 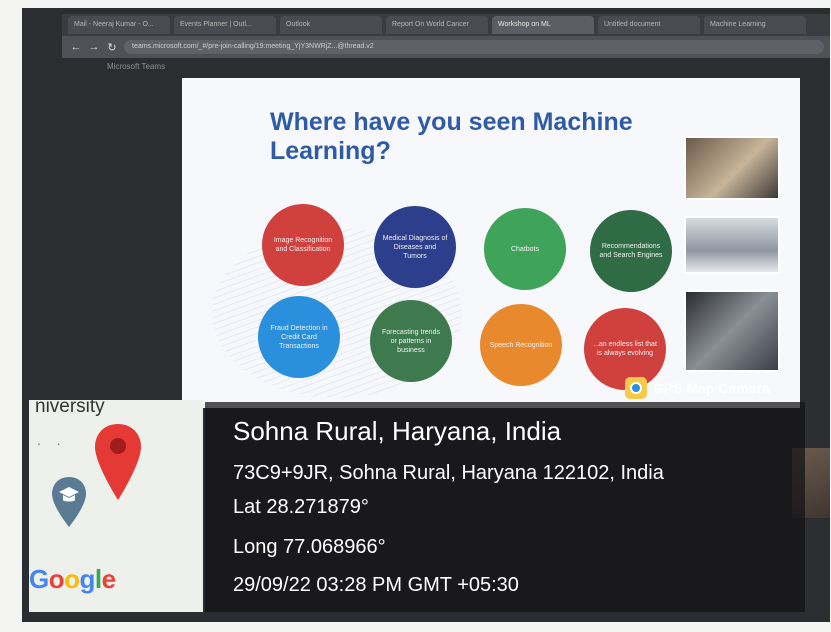 What do you see at coordinates (39, 579) in the screenshot?
I see `google-logo-letter: G` at bounding box center [39, 579].